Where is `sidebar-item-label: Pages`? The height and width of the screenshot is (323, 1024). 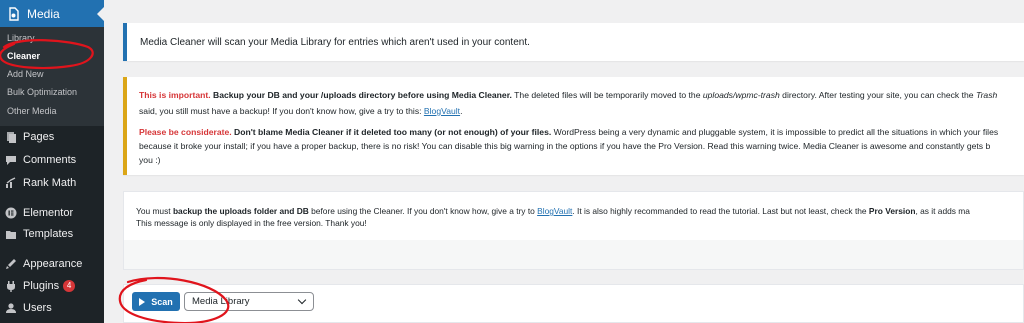 sidebar-item-label: Pages is located at coordinates (39, 137).